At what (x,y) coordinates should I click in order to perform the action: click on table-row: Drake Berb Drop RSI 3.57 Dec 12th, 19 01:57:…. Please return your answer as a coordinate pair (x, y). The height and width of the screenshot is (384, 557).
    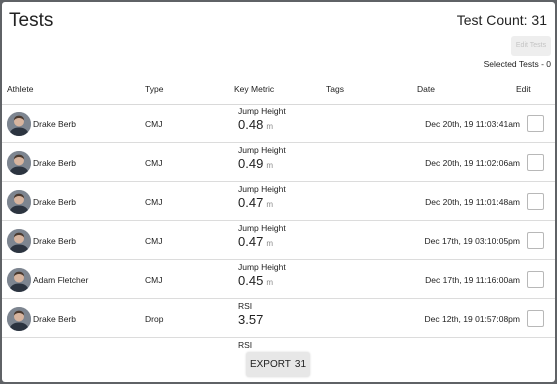
    Looking at the image, I should click on (278, 318).